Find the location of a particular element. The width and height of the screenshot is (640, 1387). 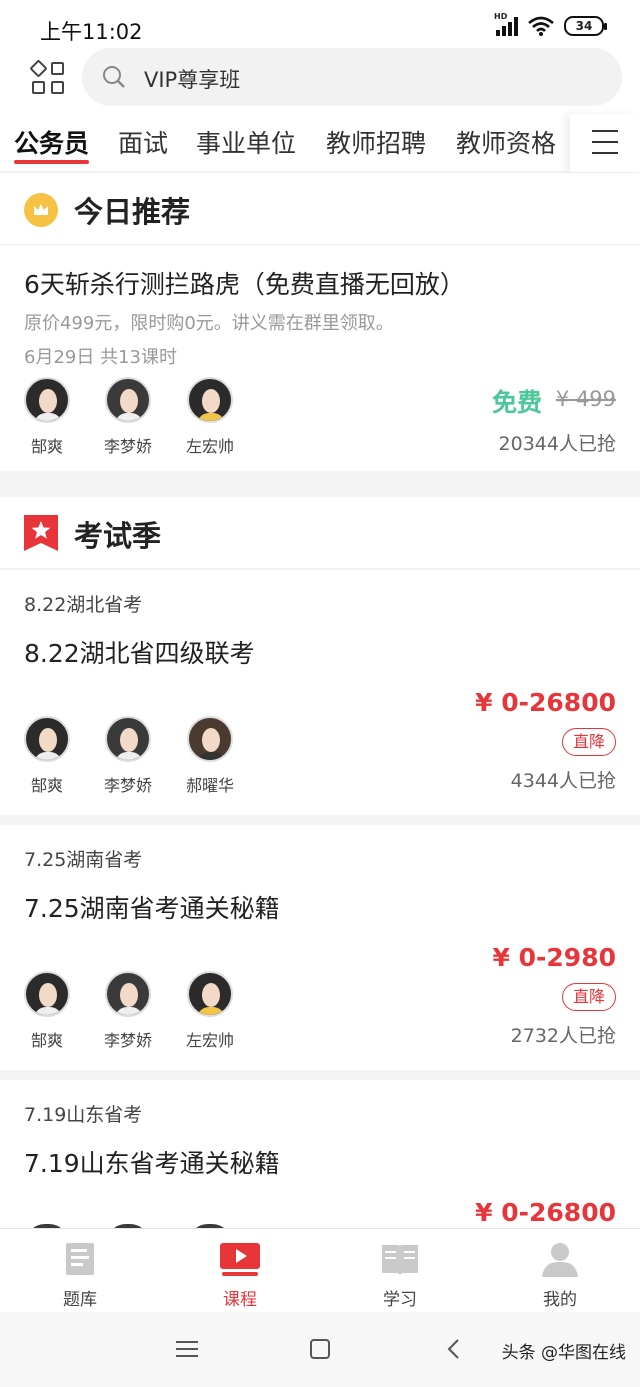

nav-label: 我的 is located at coordinates (560, 1300).